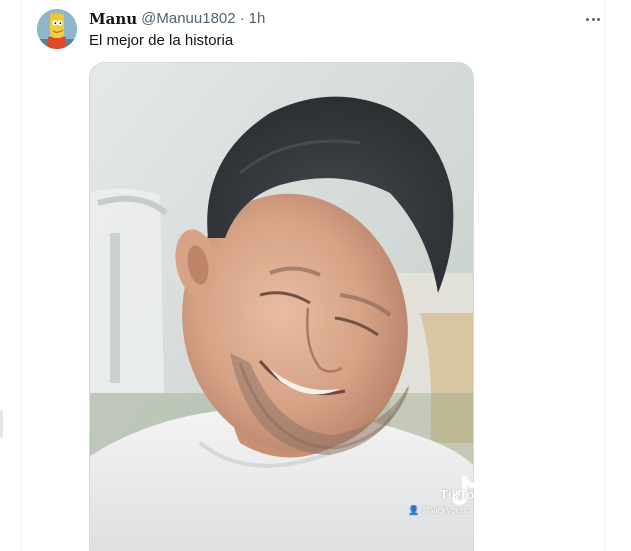 The image size is (631, 551). What do you see at coordinates (188, 19) in the screenshot?
I see `author-handle: @Manuu1802` at bounding box center [188, 19].